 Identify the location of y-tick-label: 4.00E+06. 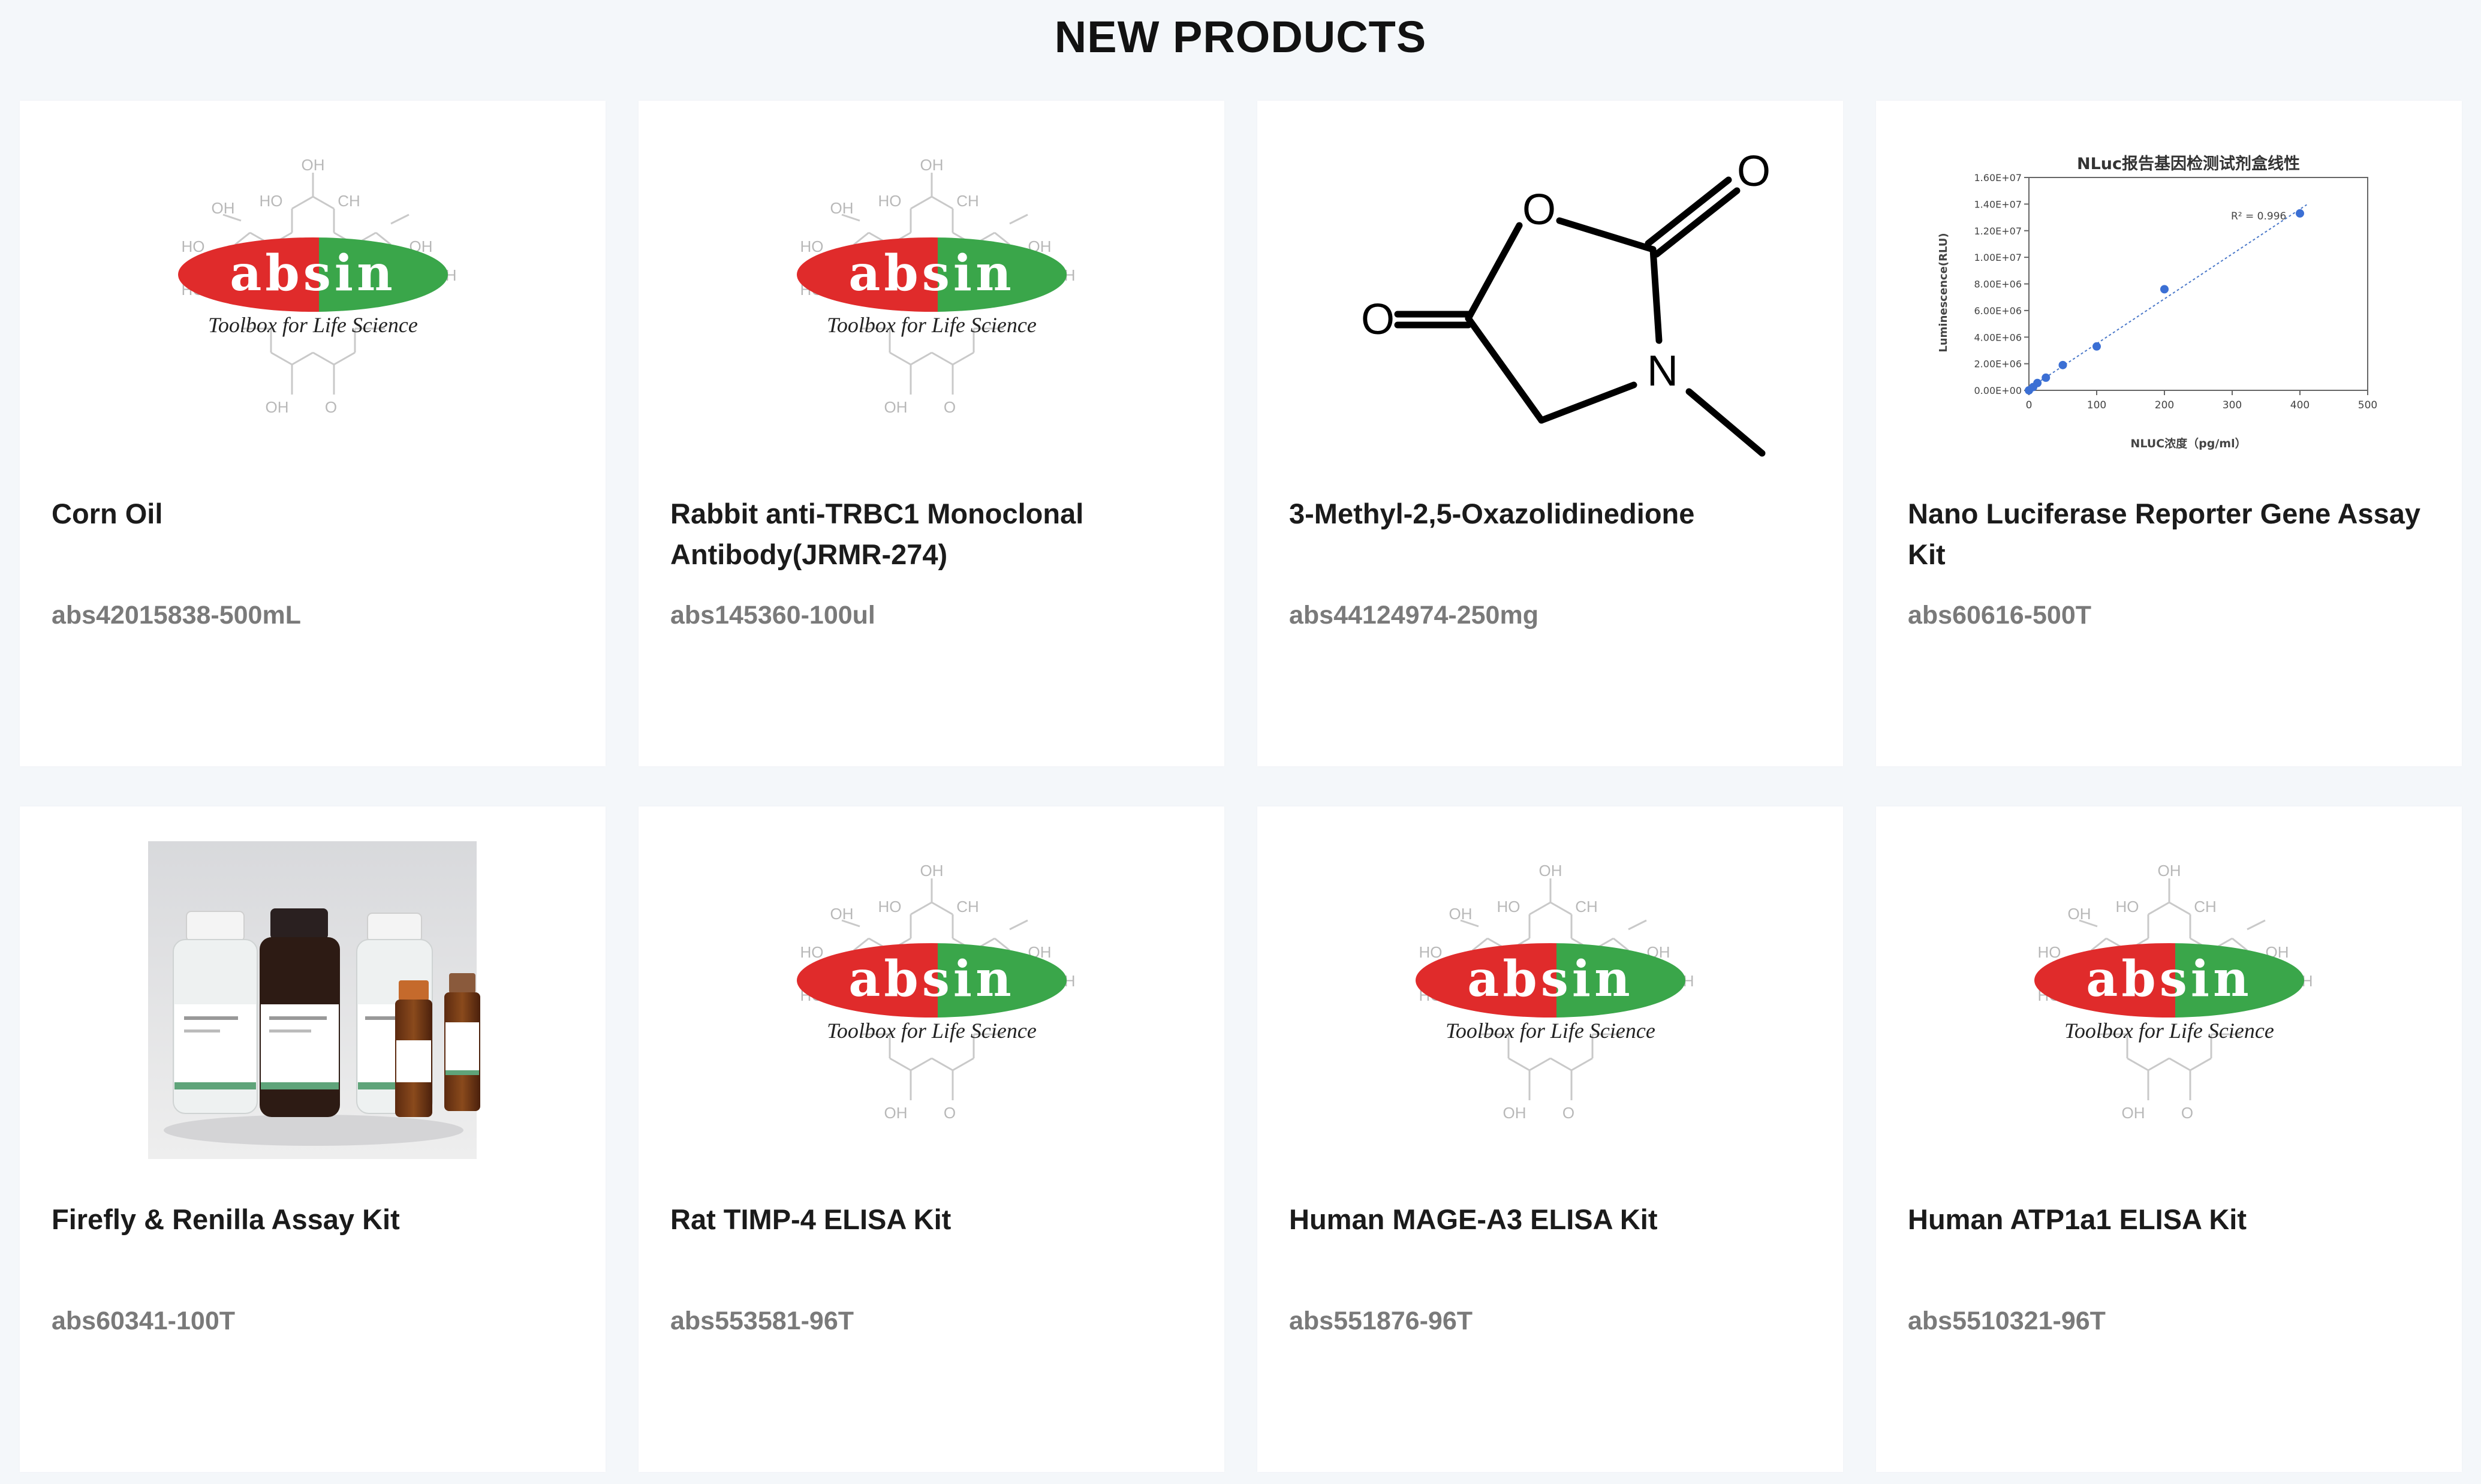
(1998, 337).